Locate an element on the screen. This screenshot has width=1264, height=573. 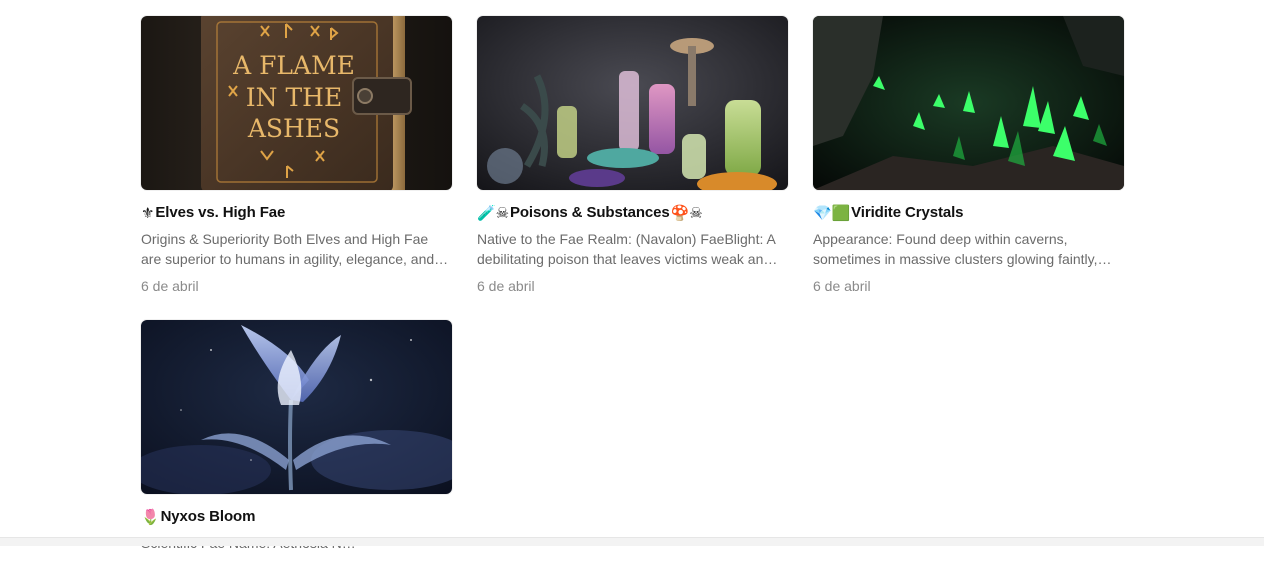
card-title-text: Viridite Crystals is located at coordinates (907, 213).